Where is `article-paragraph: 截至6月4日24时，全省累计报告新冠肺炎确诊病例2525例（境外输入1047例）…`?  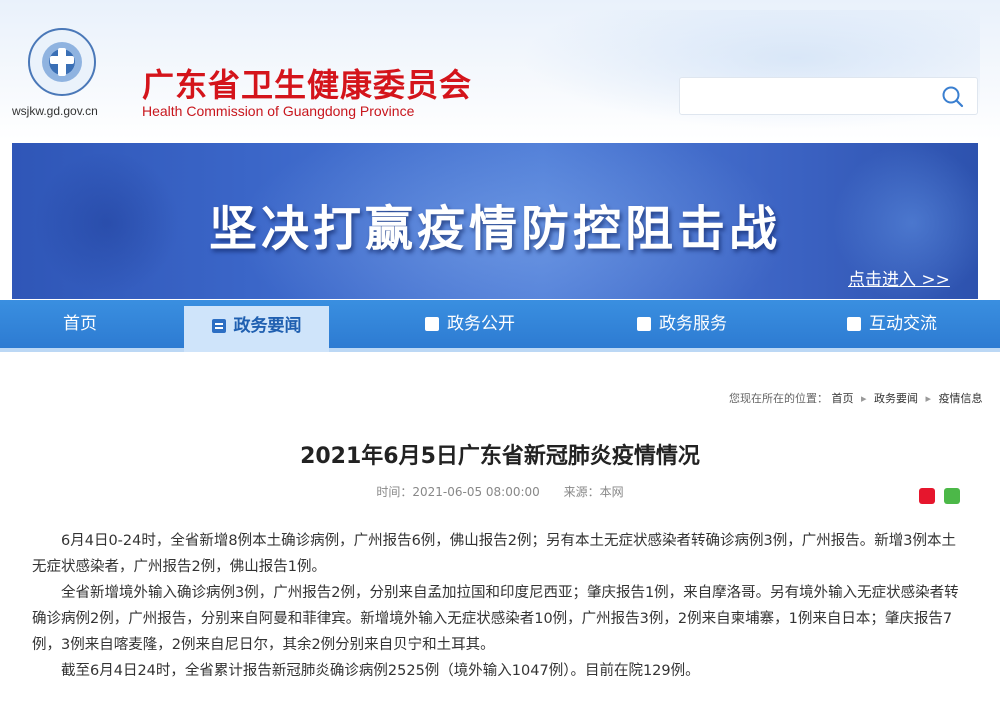
article-paragraph: 截至6月4日24时，全省累计报告新冠肺炎确诊病例2525例（境外输入1047例）… is located at coordinates (380, 671).